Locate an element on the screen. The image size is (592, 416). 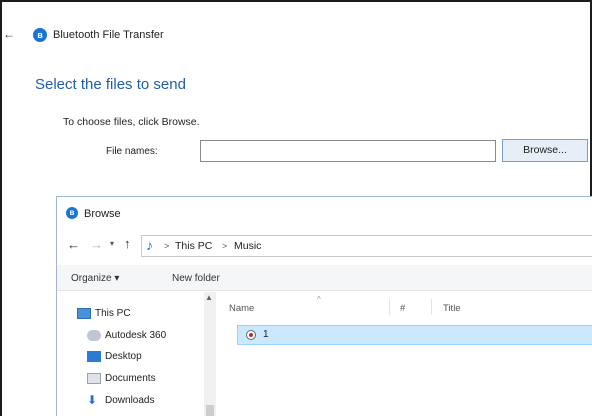
column-headers: ^ Name # Title is located at coordinates (407, 306).